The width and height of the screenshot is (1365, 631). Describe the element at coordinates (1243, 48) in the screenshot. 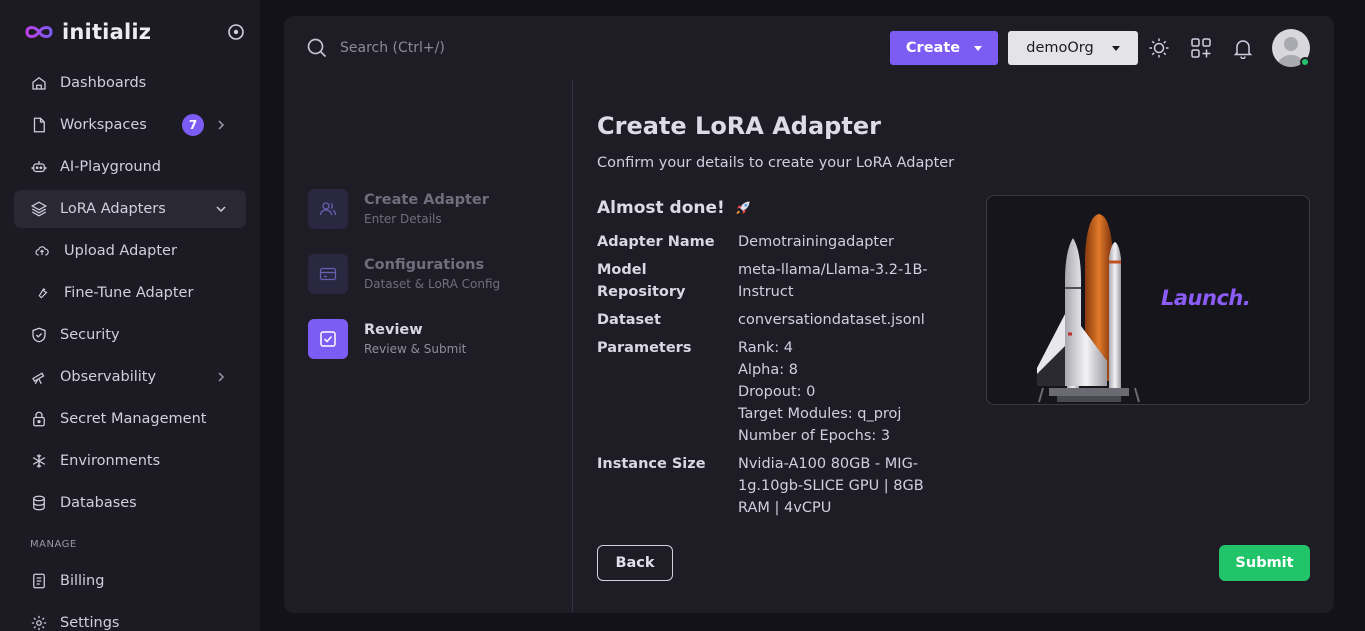

I see `bell-icon` at that location.